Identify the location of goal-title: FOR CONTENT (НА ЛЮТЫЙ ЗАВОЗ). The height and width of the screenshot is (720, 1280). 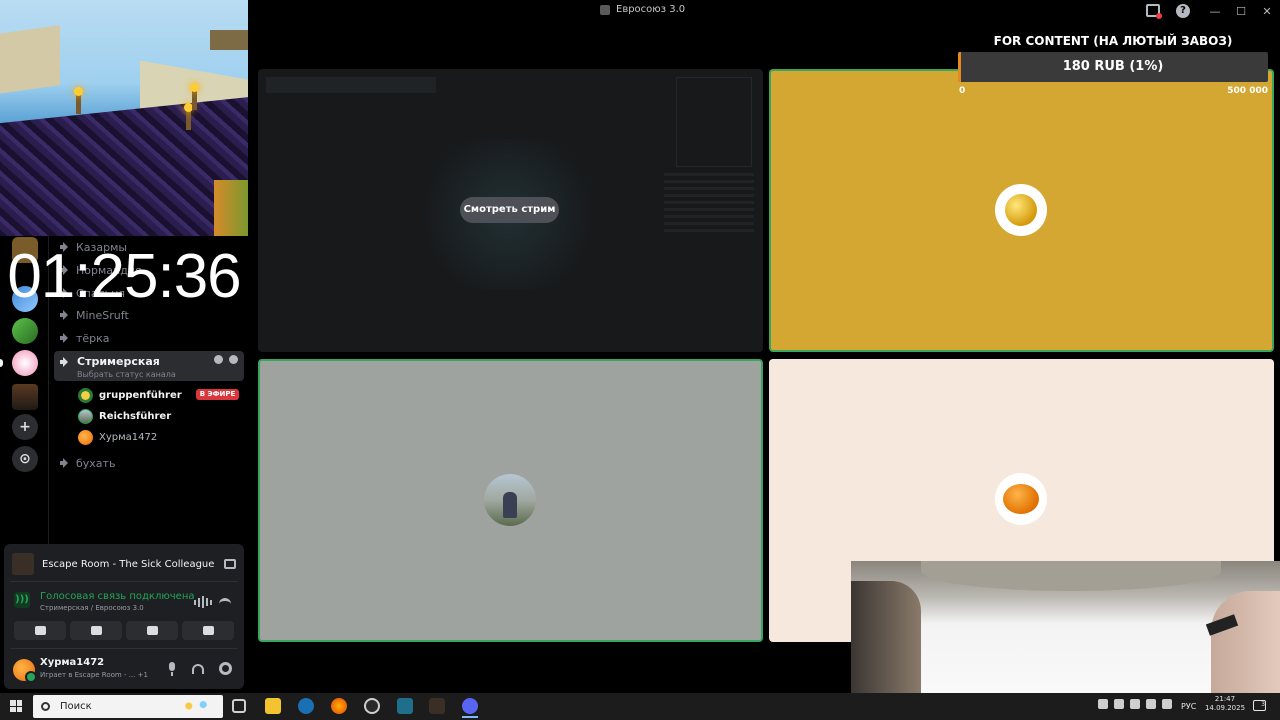
(1113, 41).